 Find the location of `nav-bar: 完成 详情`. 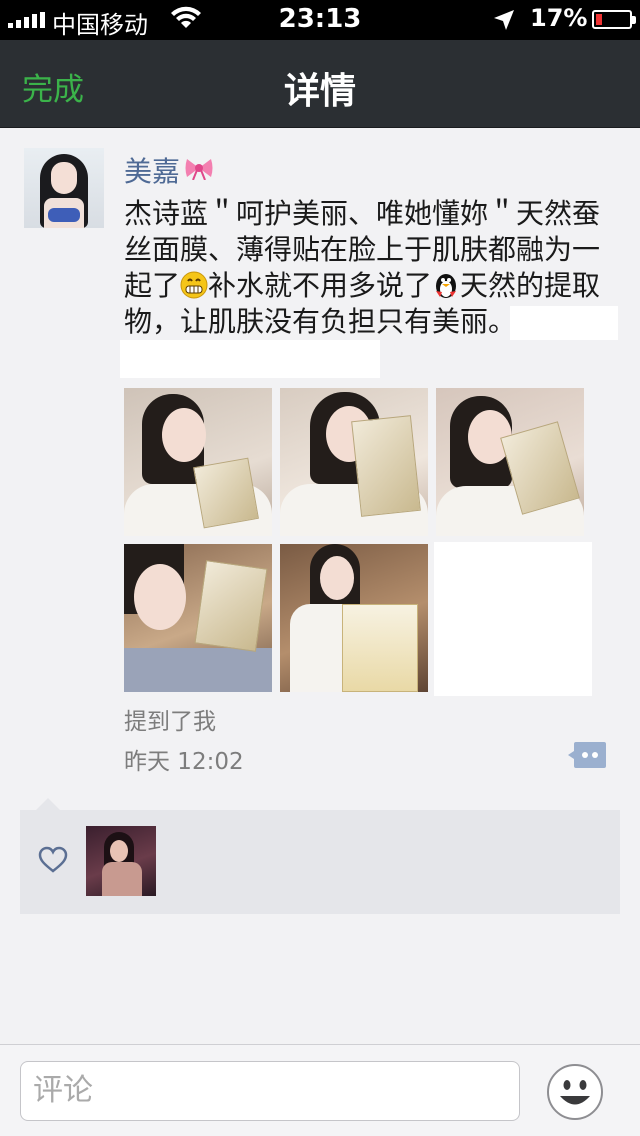

nav-bar: 完成 详情 is located at coordinates (320, 84).